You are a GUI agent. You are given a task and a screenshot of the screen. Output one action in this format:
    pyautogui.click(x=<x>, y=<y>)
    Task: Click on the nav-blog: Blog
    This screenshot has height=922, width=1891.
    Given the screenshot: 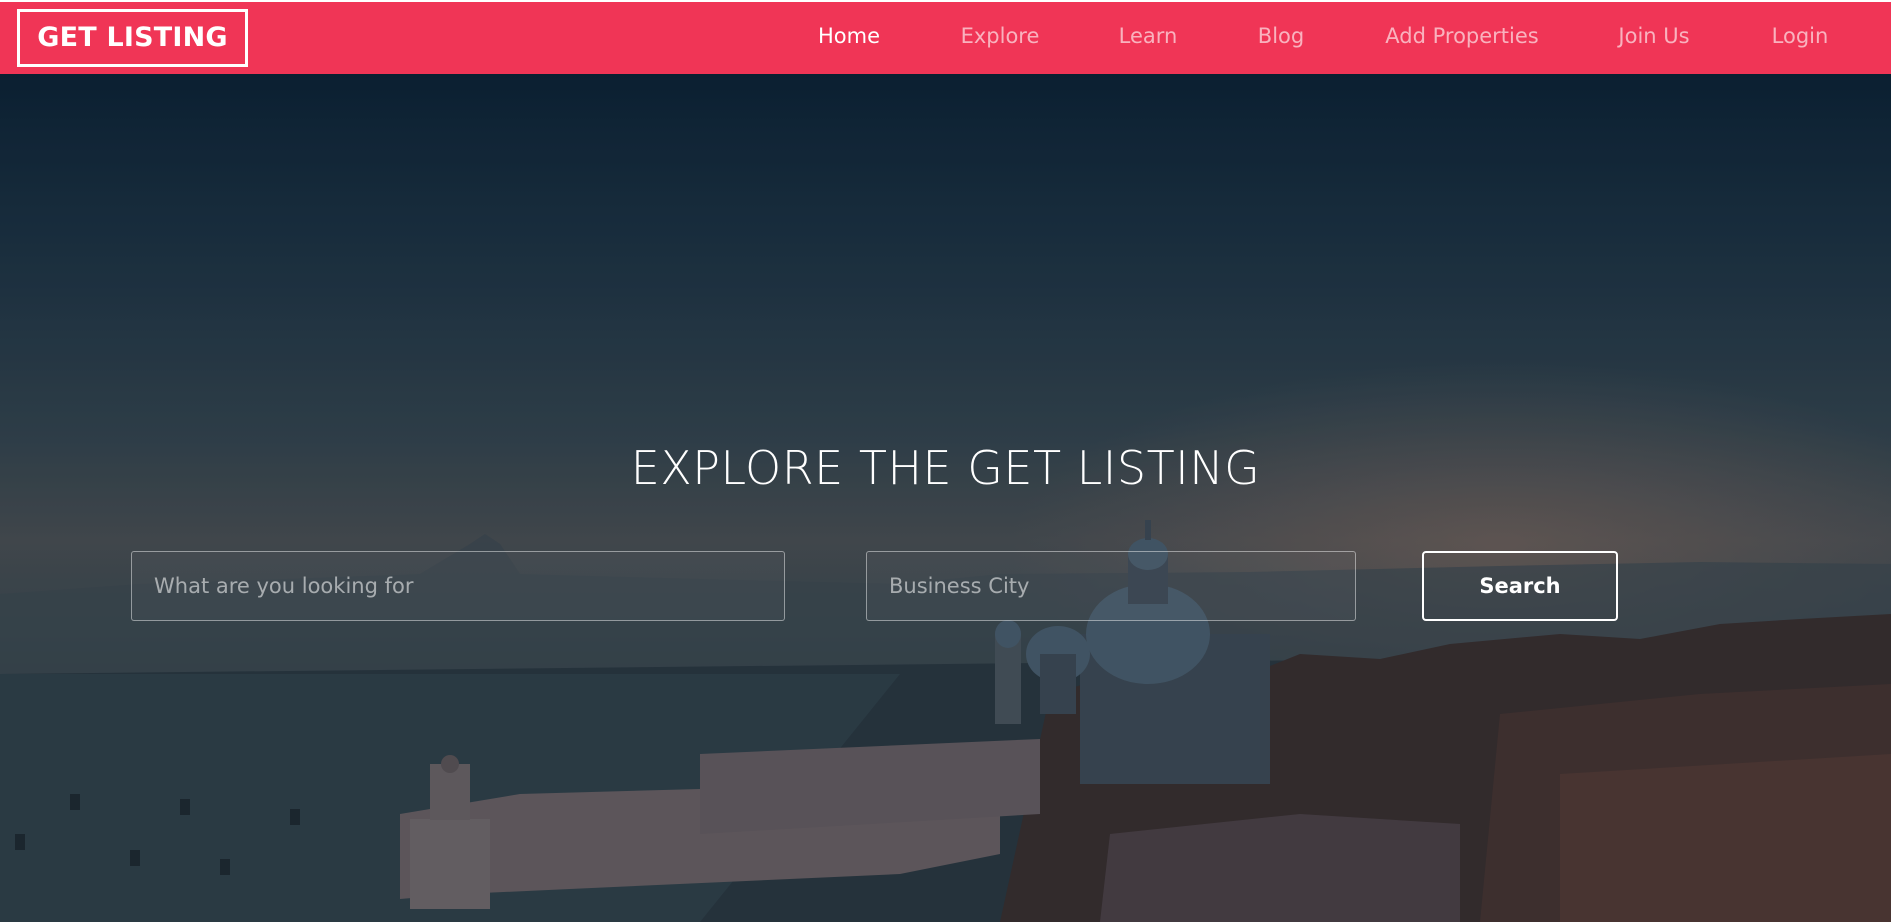 What is the action you would take?
    pyautogui.click(x=1281, y=36)
    